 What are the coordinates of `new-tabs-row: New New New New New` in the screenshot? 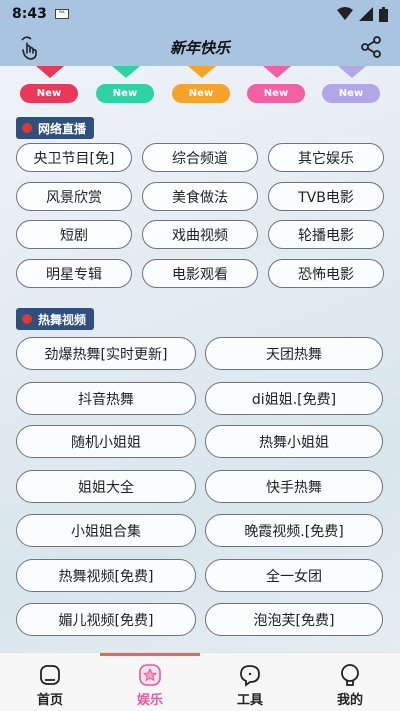 It's located at (200, 86).